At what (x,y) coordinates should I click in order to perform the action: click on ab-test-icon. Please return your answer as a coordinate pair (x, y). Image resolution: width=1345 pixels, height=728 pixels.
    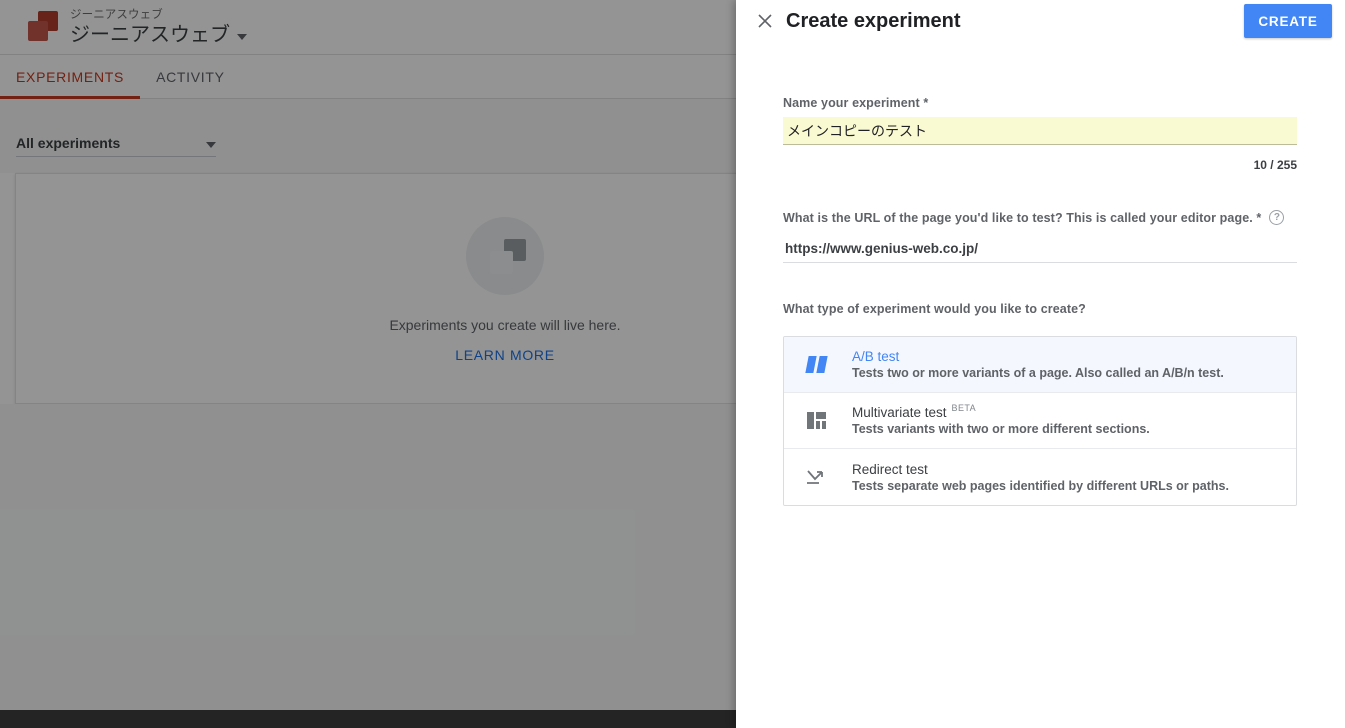
    Looking at the image, I should click on (816, 365).